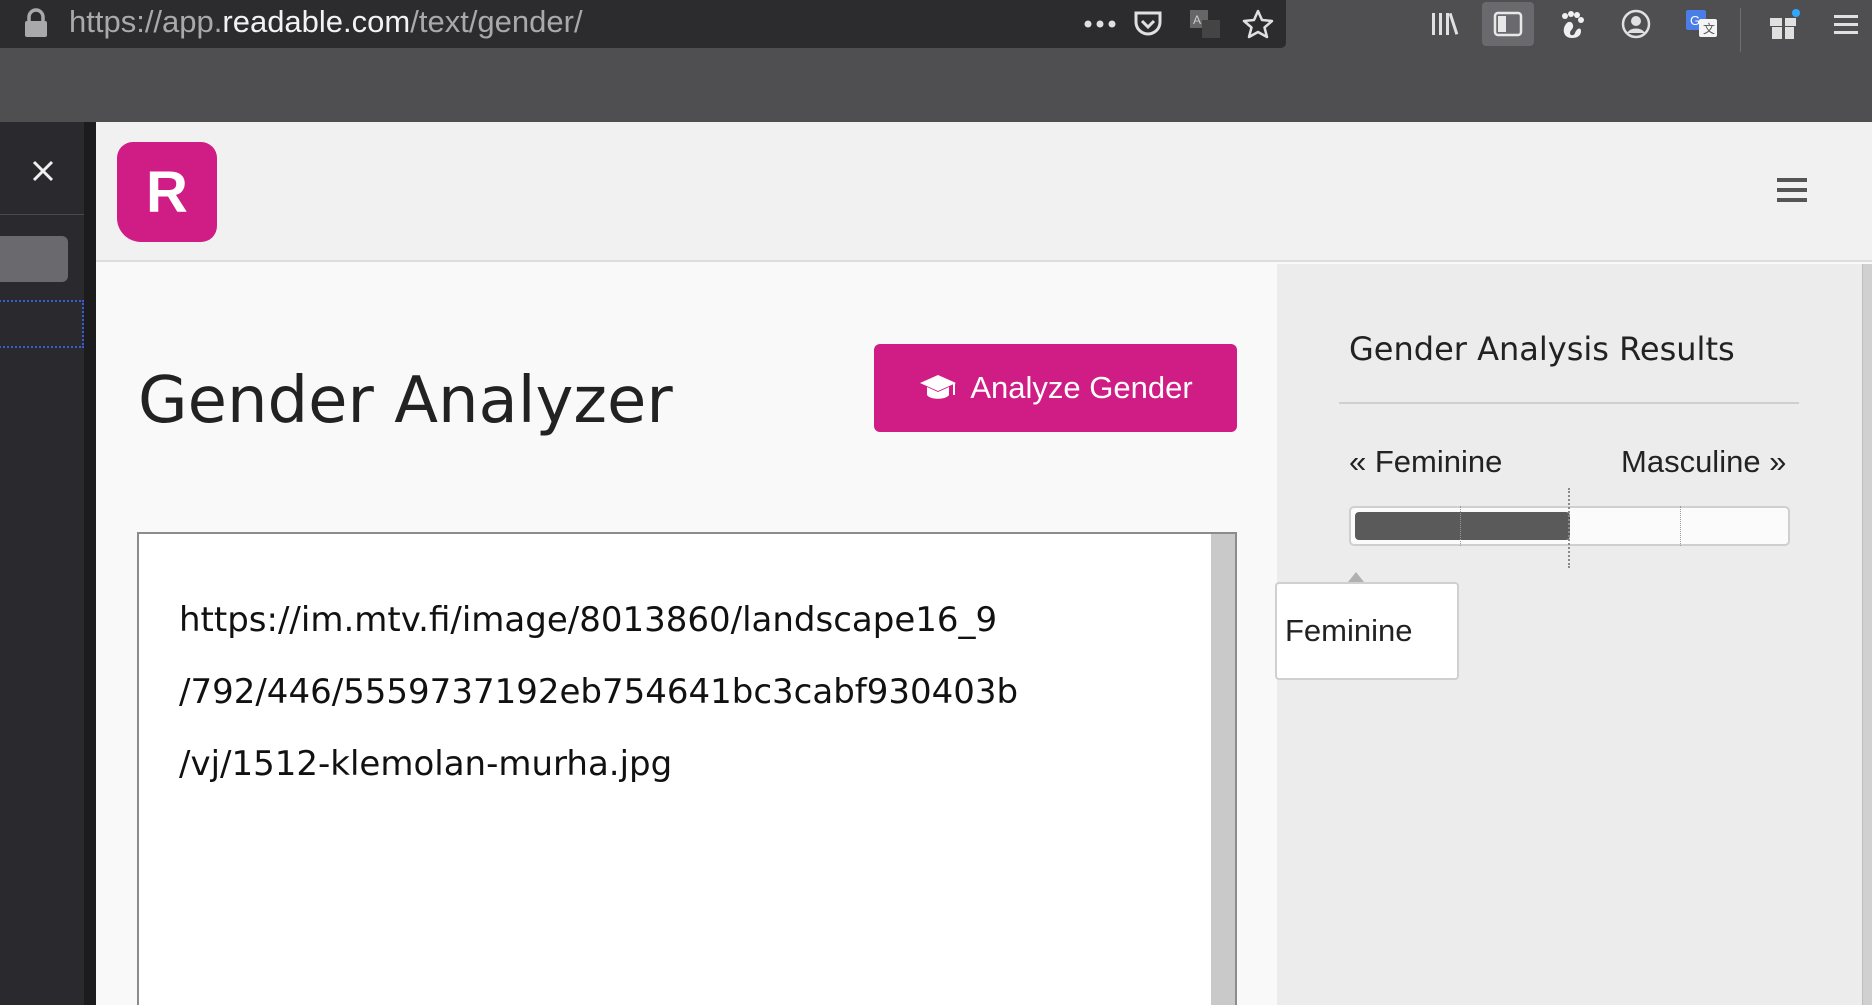 The image size is (1872, 1005). What do you see at coordinates (1542, 349) in the screenshot?
I see `results-title: Gender Analysis Results` at bounding box center [1542, 349].